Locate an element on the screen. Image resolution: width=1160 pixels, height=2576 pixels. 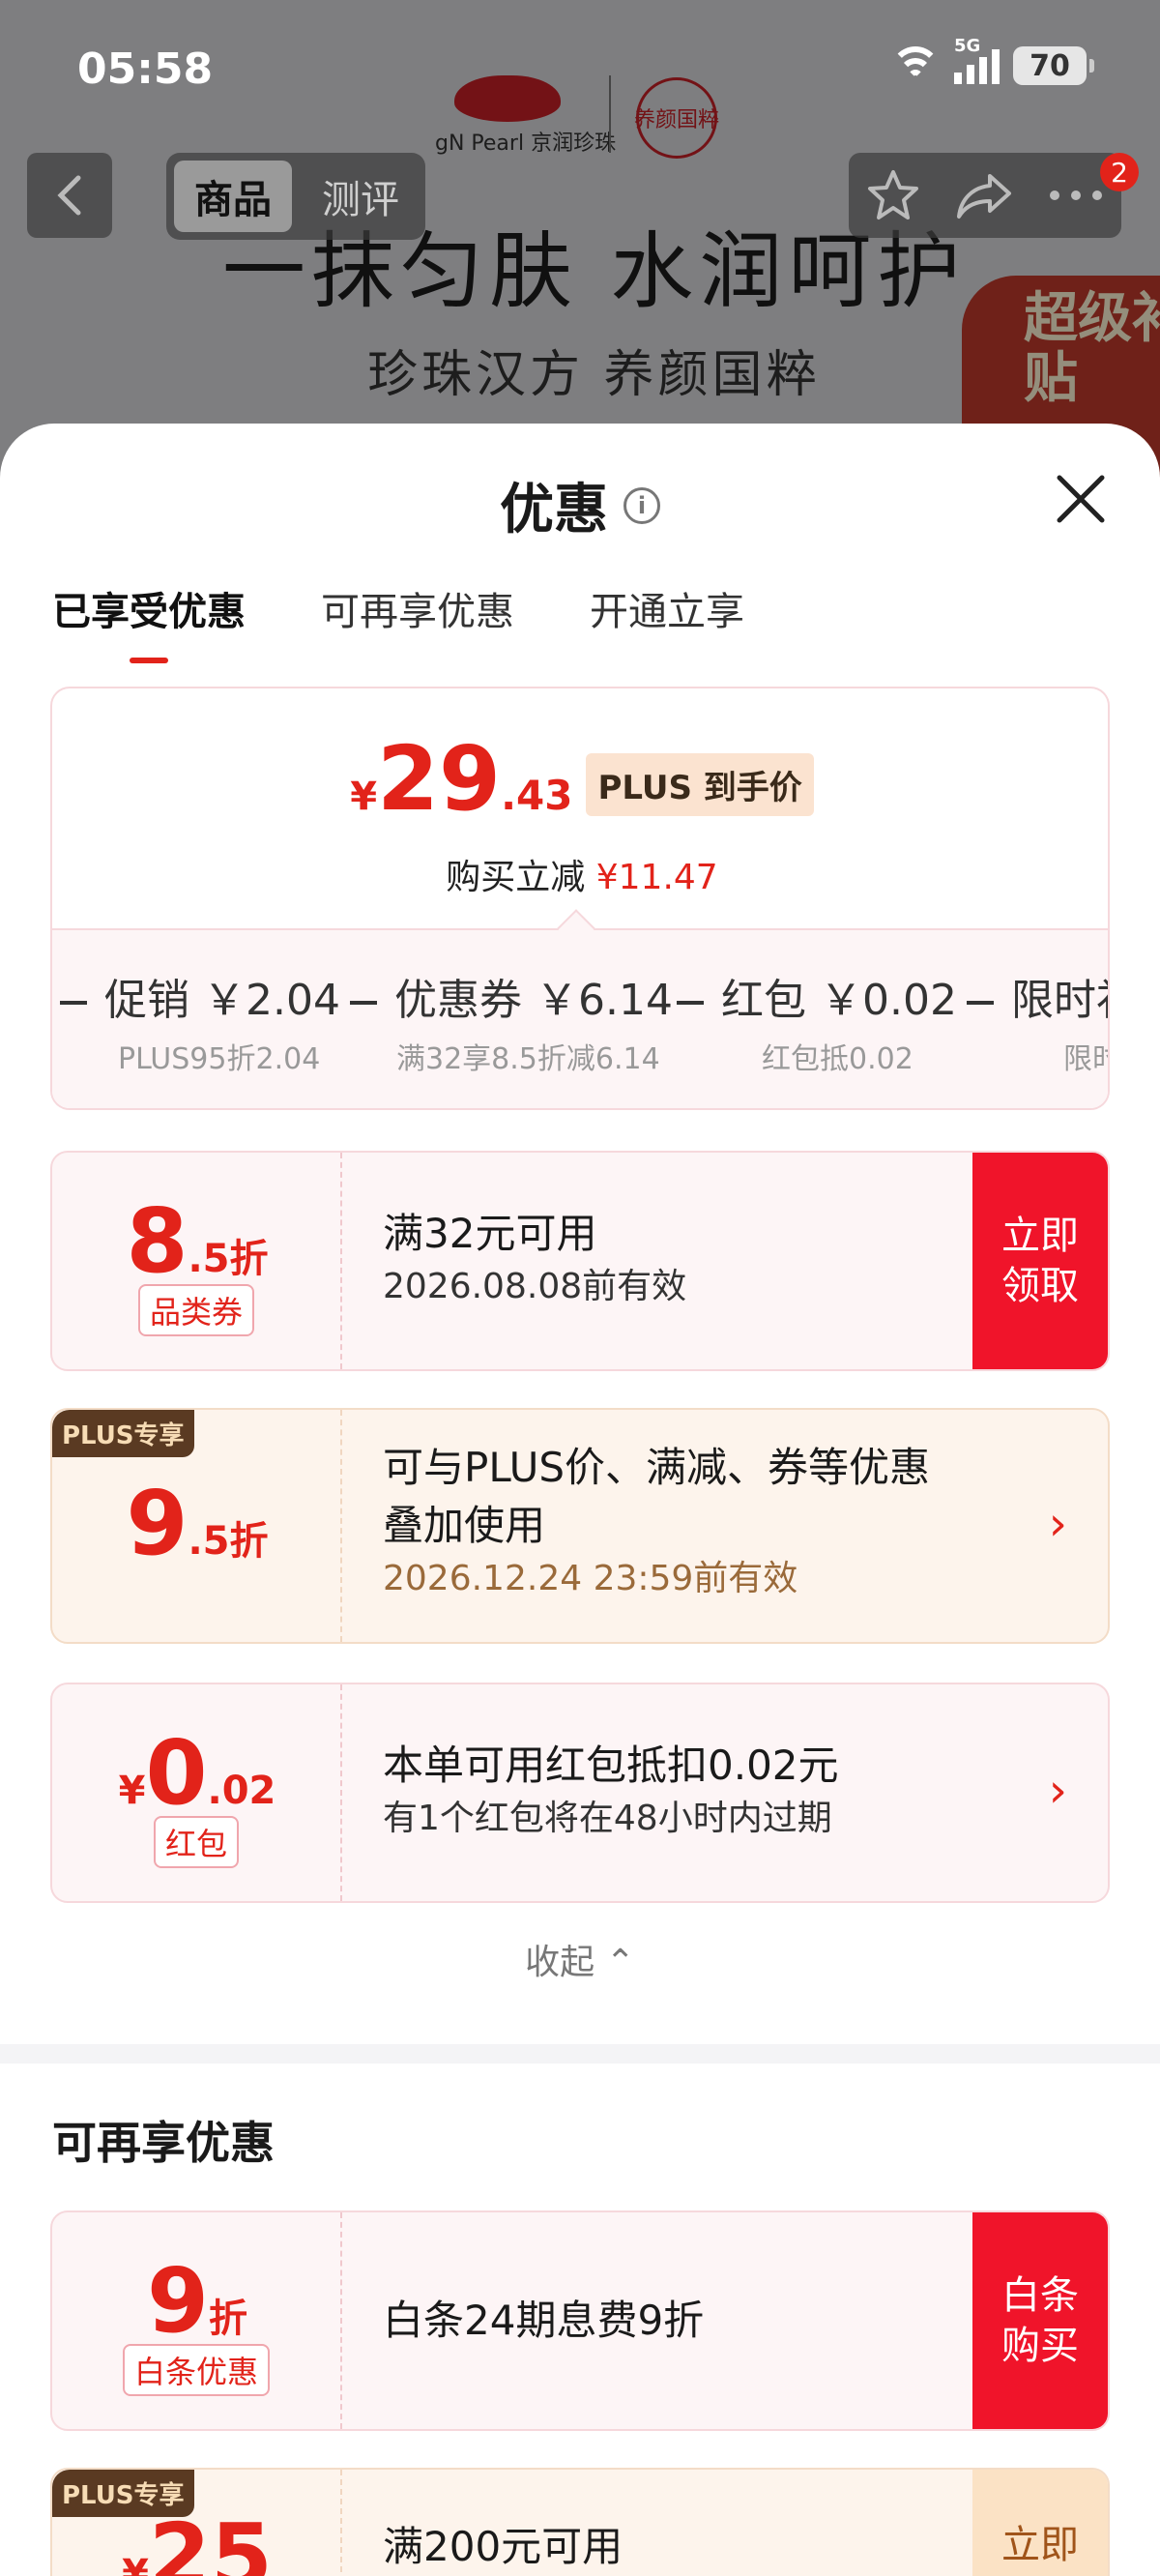
coupon-card: 8.5折 品类券 满32元可用 2026.08.08前有效 立即 领取 is located at coordinates (580, 1261).